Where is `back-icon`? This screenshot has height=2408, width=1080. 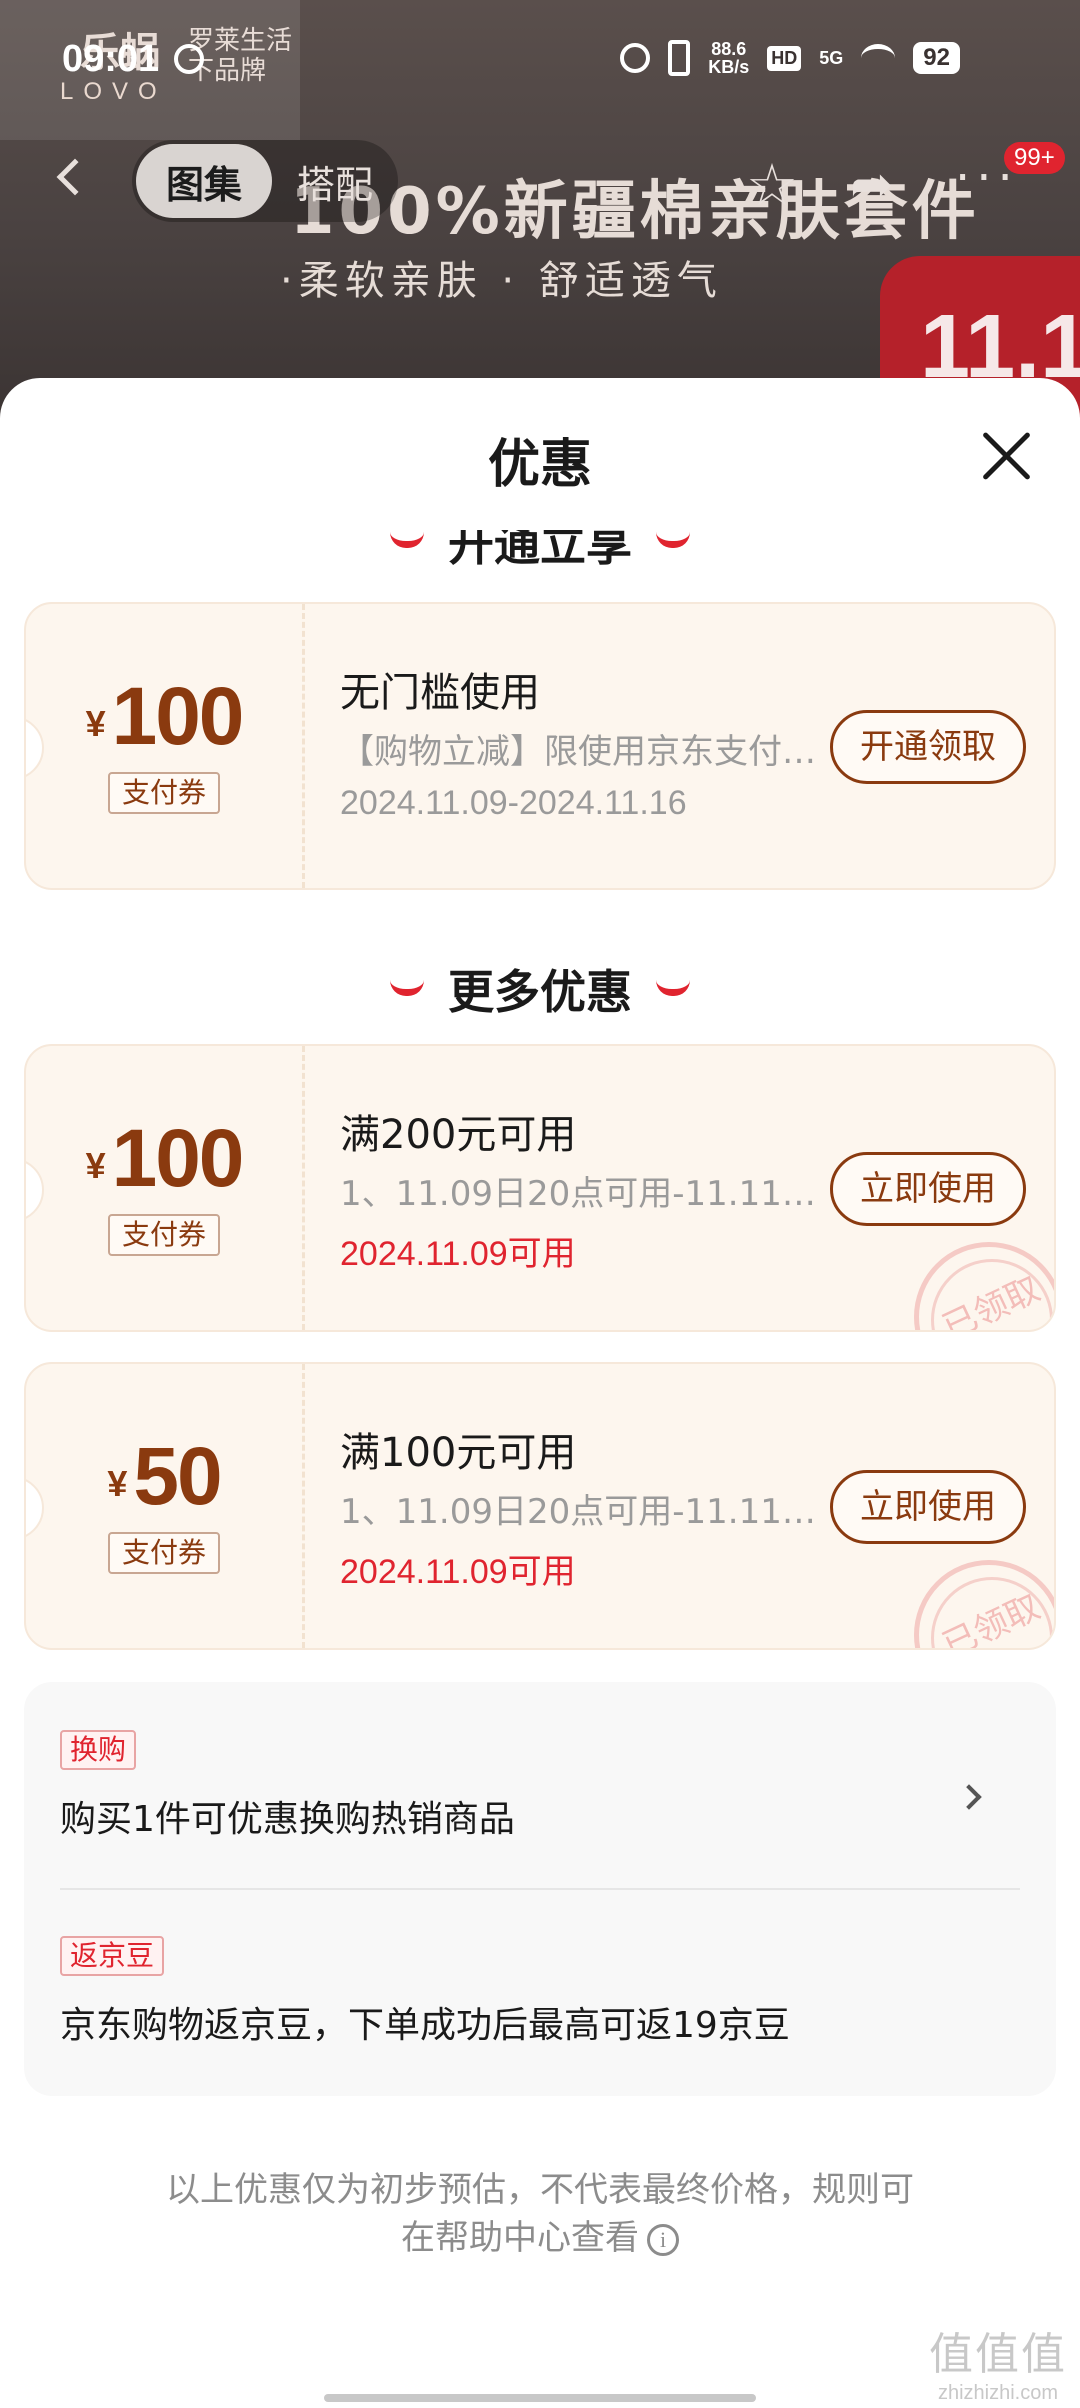 back-icon is located at coordinates (75, 177).